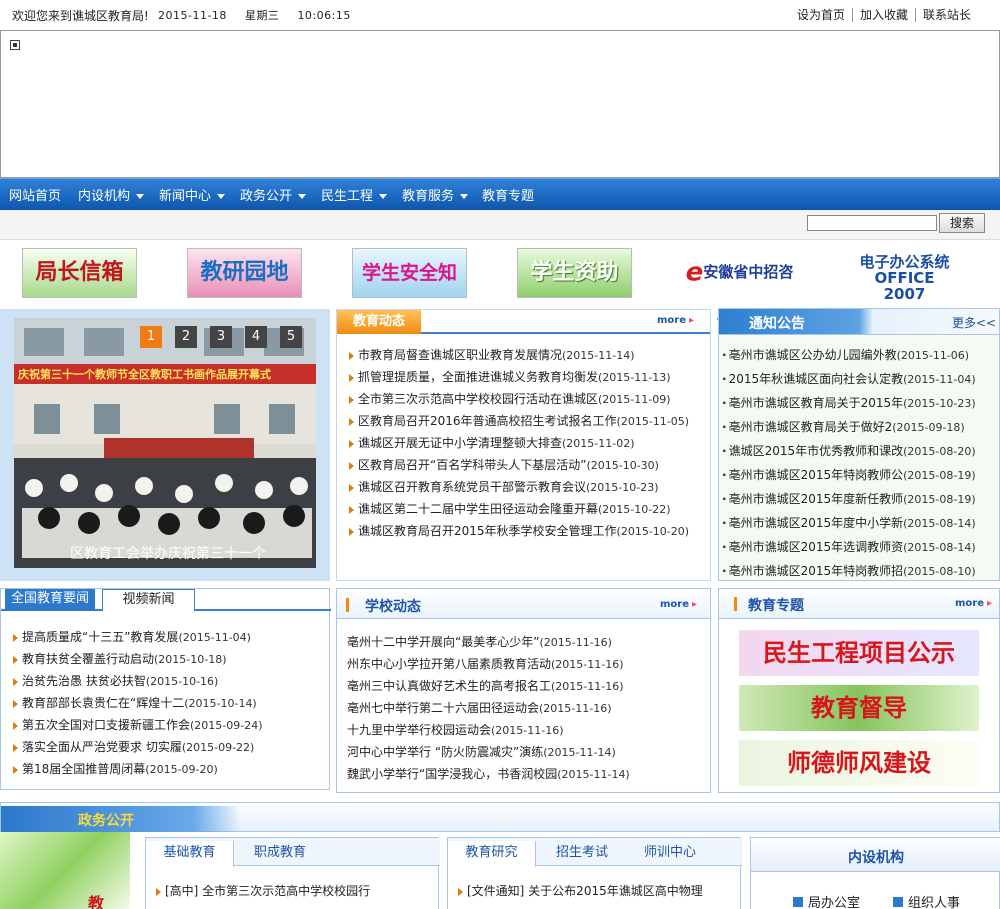 The height and width of the screenshot is (909, 1000). Describe the element at coordinates (519, 509) in the screenshot. I see `list-item: 谯城区第二十二届中学生田径运动会隆重开幕(2015-10-22)` at that location.